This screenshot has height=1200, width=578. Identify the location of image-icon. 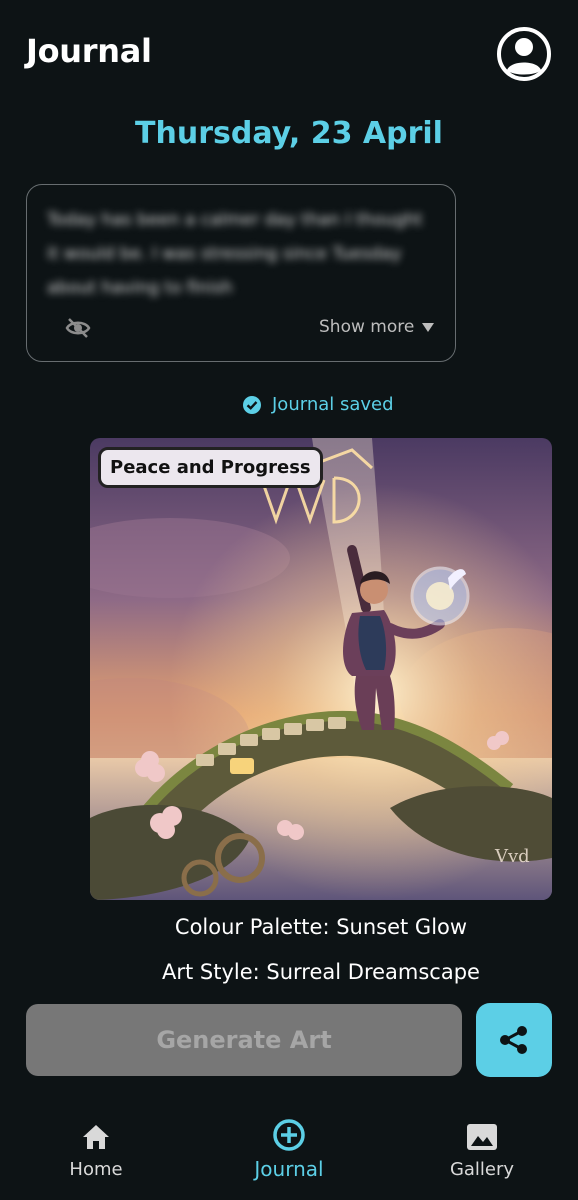
(482, 1137).